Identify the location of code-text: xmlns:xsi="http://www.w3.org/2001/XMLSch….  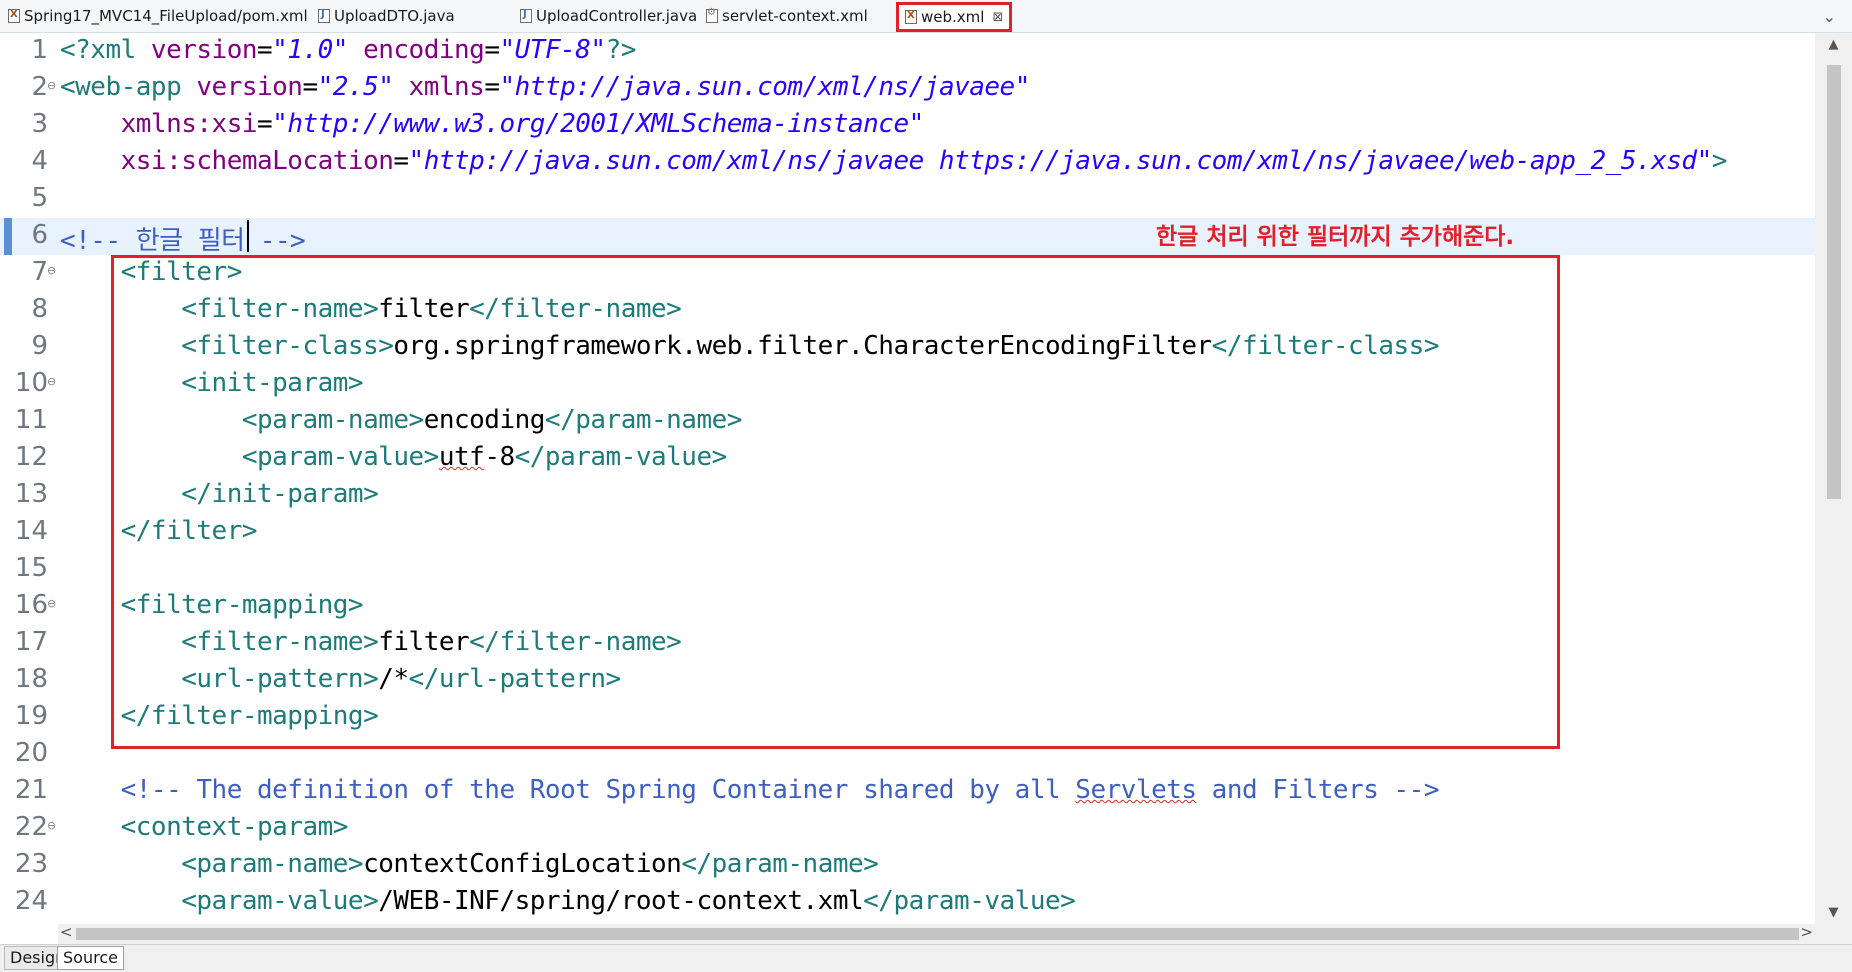
(492, 124).